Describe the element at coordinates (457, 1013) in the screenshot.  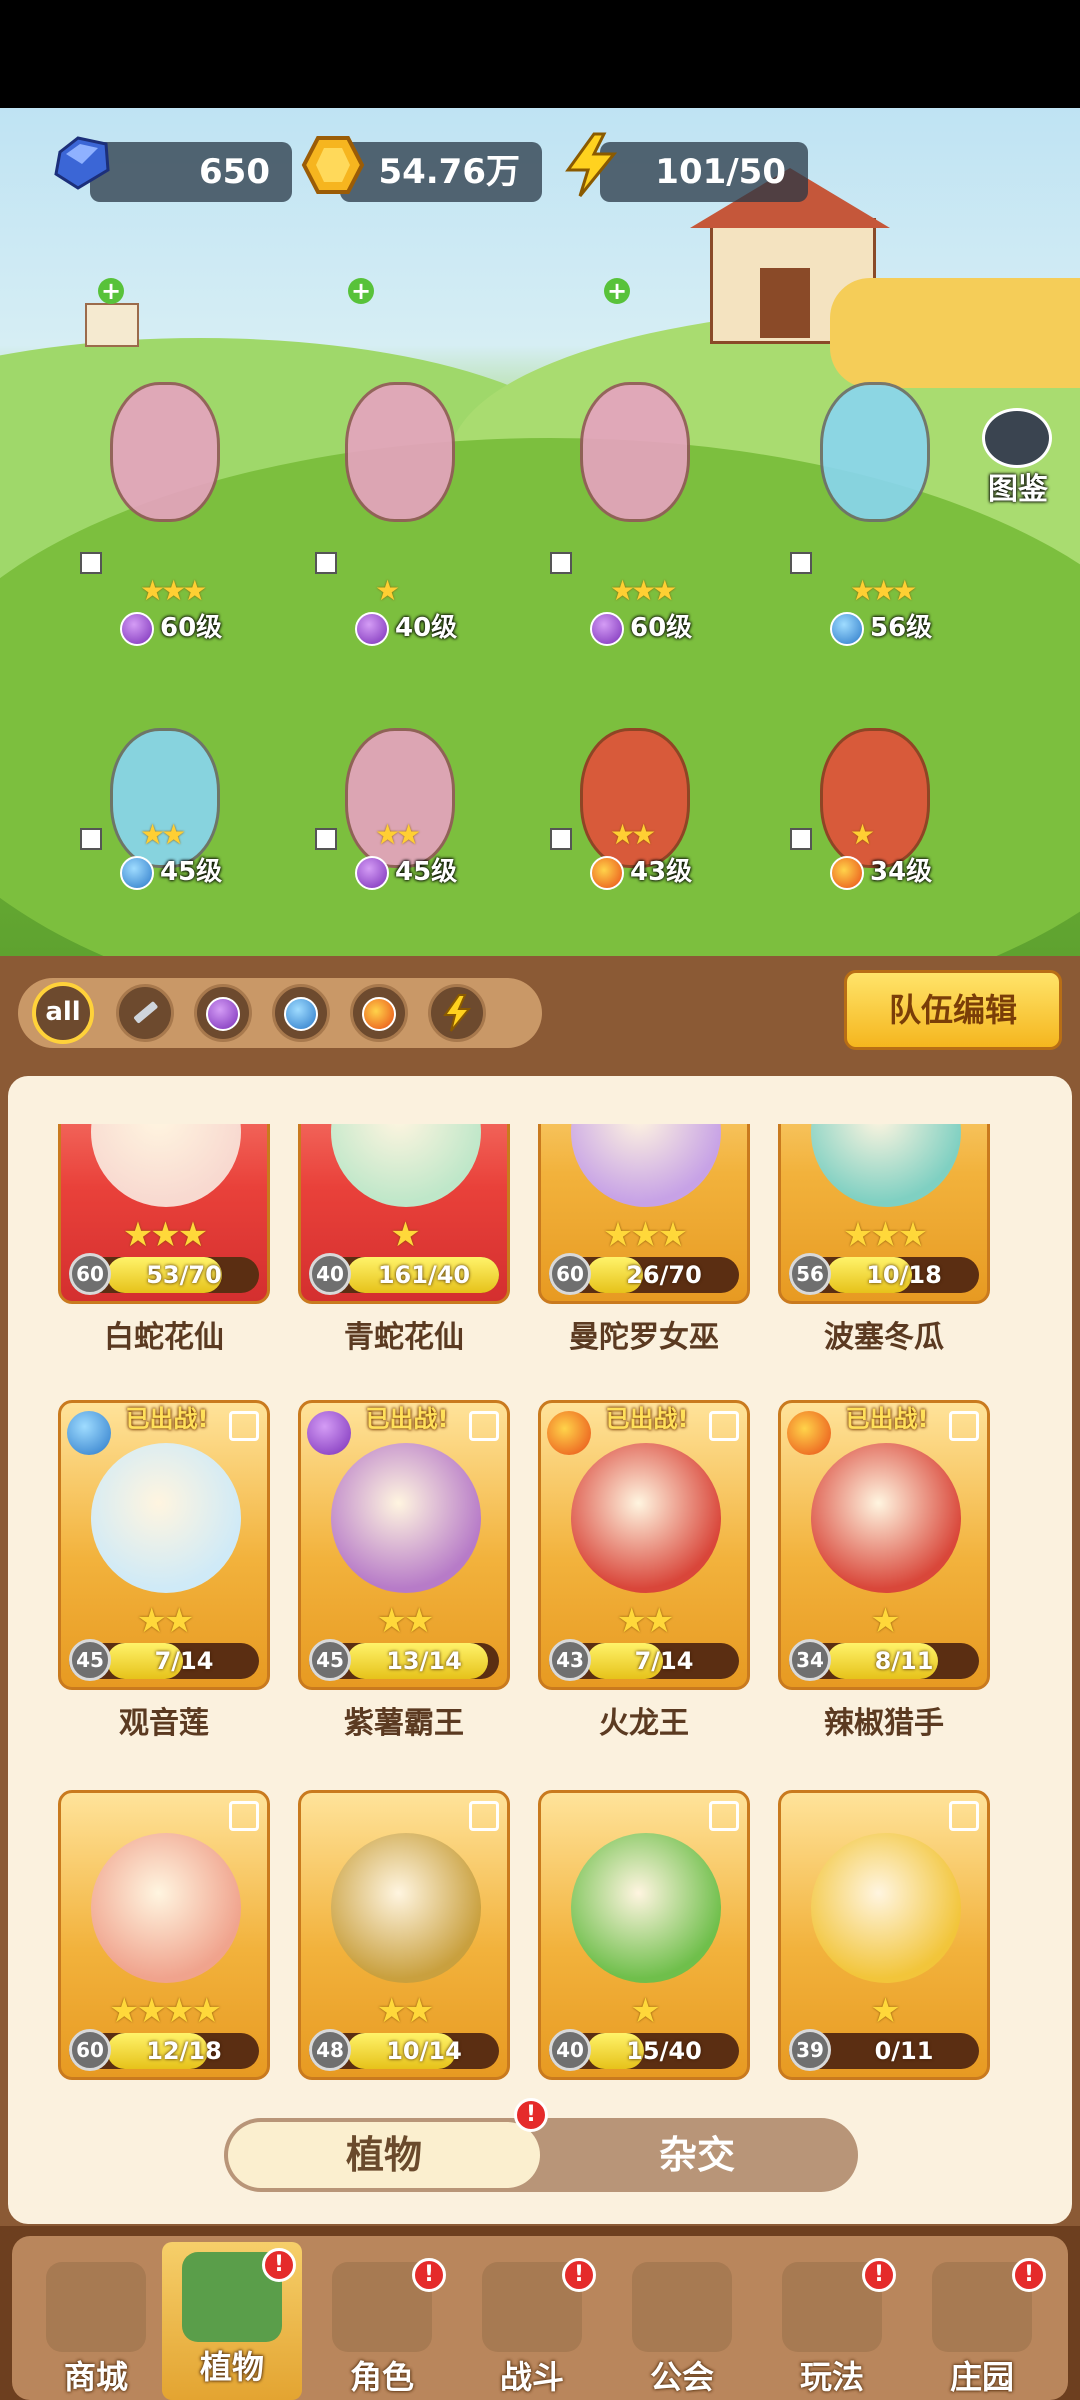
I see `filter-lightning-button` at that location.